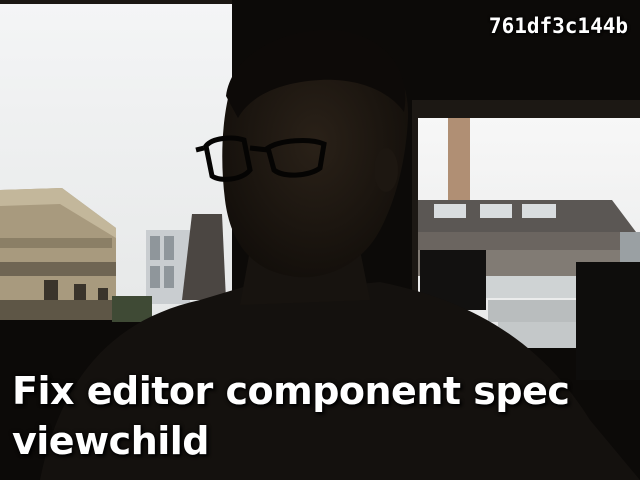 This screenshot has width=640, height=480. I want to click on video-id-label: 761df3c144b, so click(558, 26).